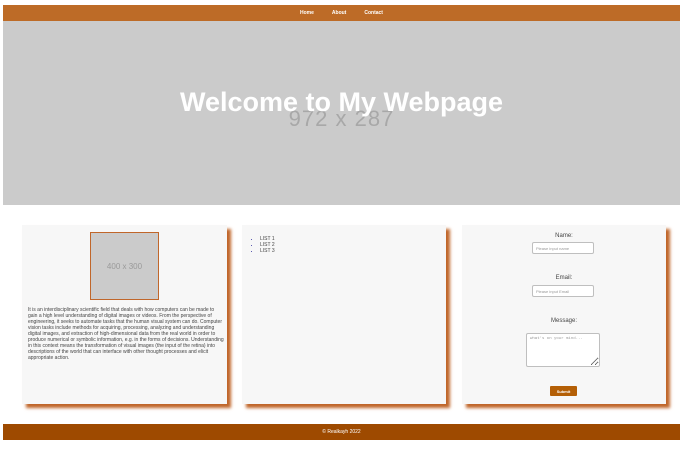  Describe the element at coordinates (341, 102) in the screenshot. I see `hero-title: Welcome to My Webpage` at that location.